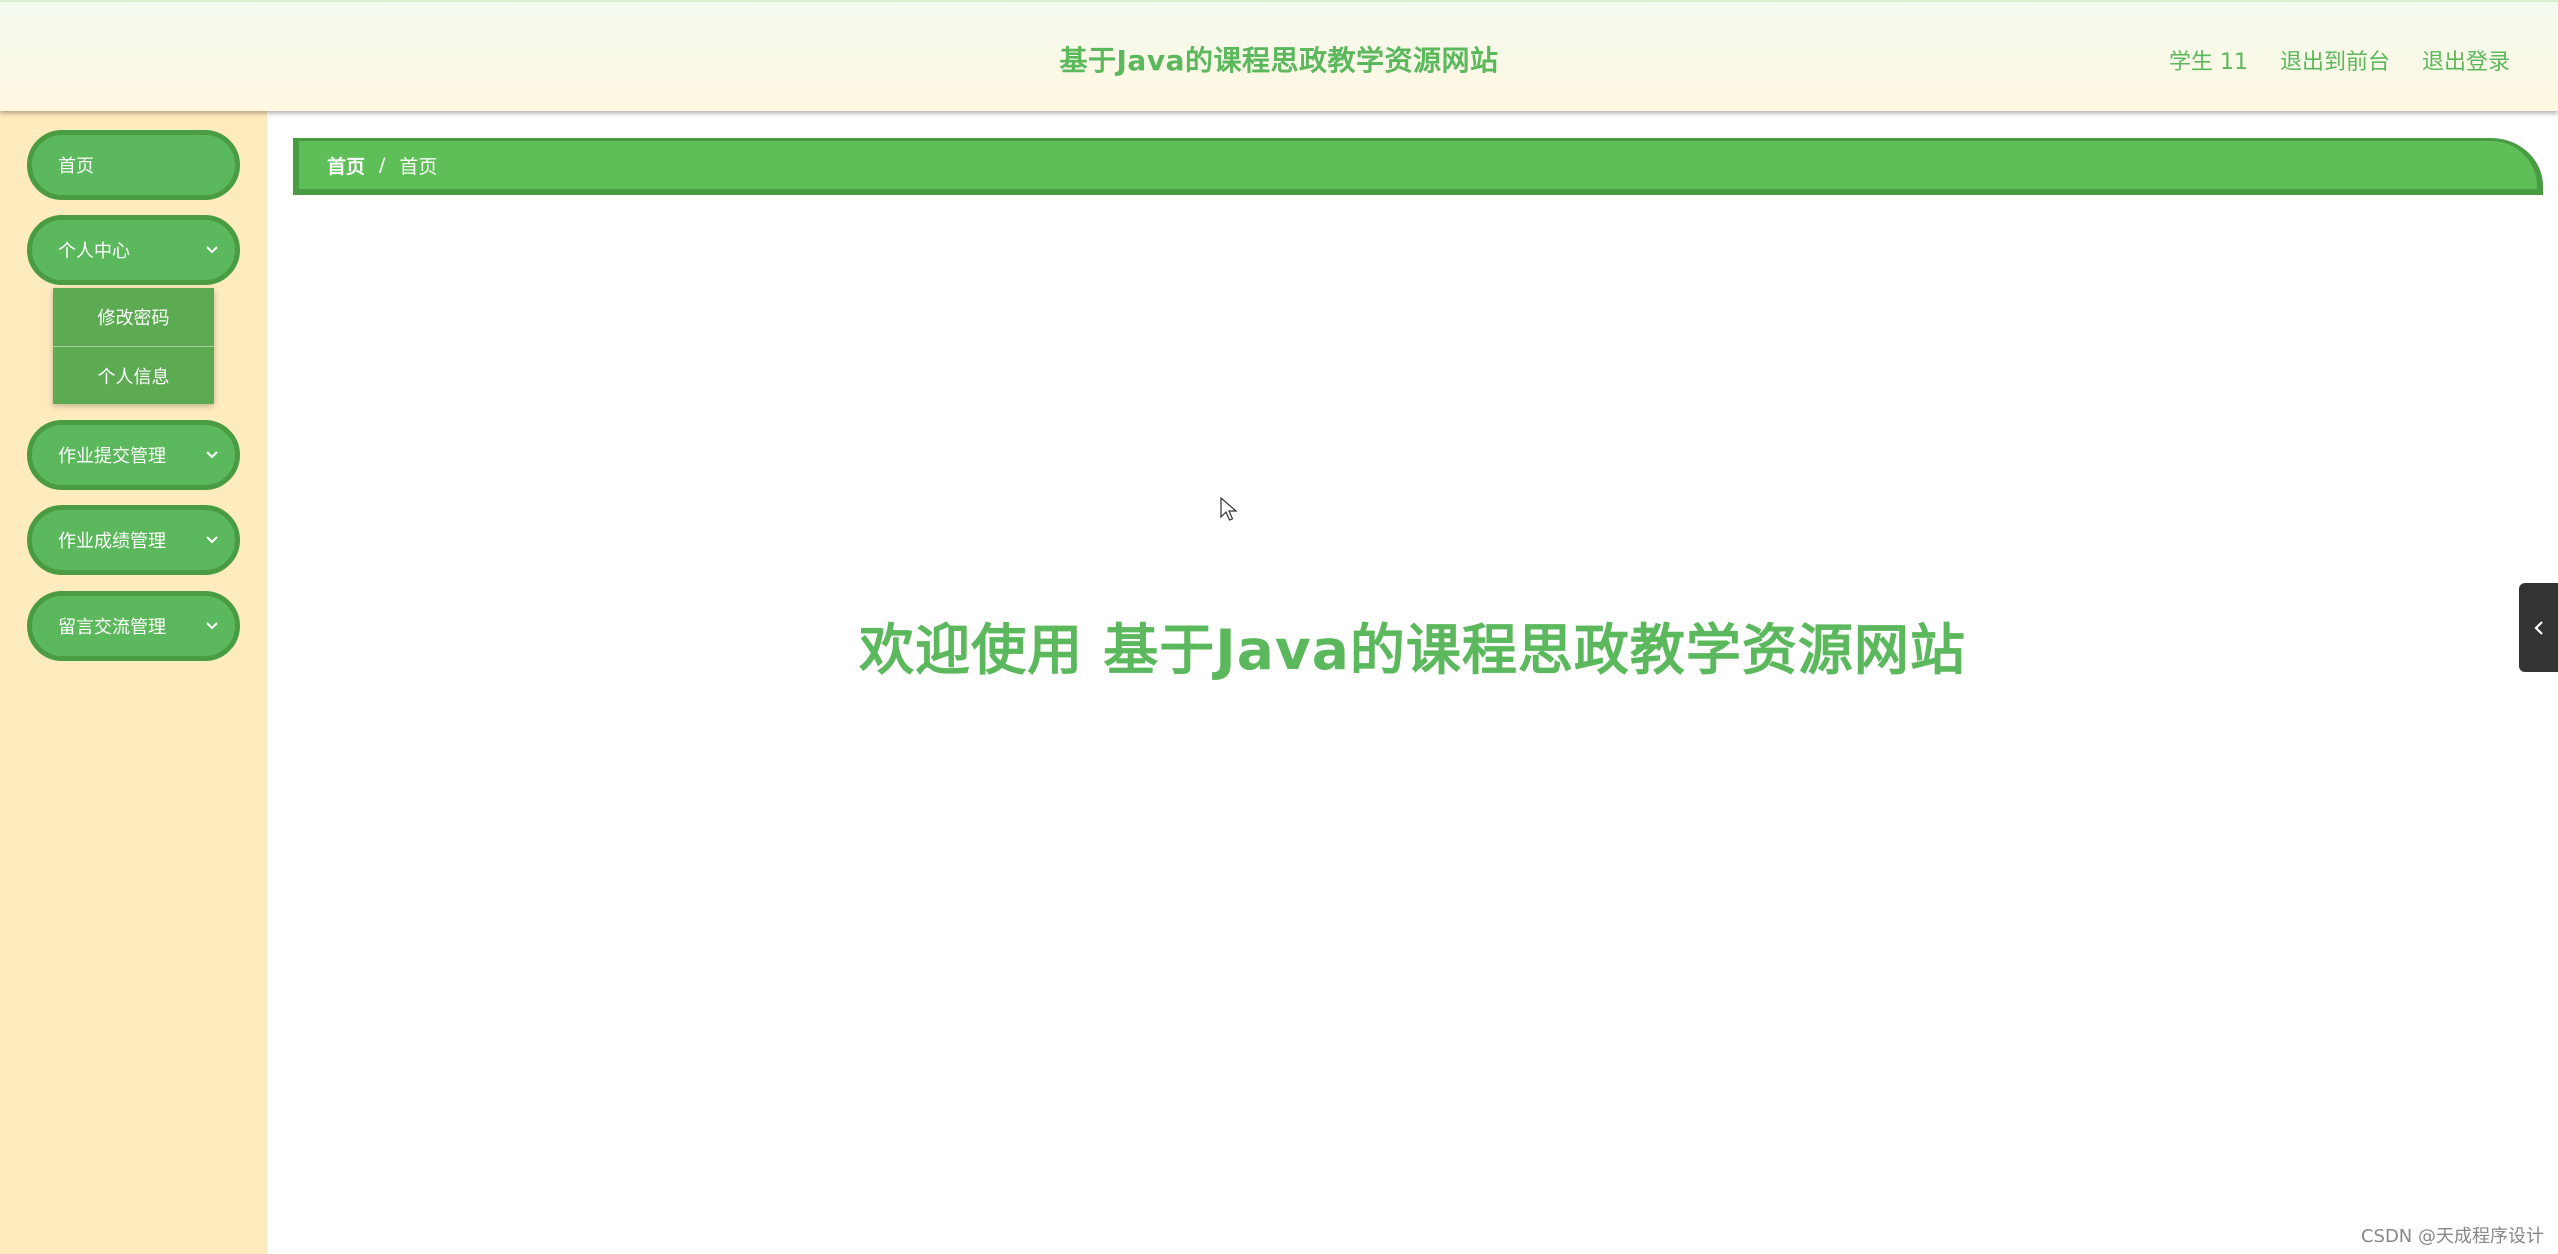  What do you see at coordinates (1418, 166) in the screenshot?
I see `breadcrumb: 首页 / 首页` at bounding box center [1418, 166].